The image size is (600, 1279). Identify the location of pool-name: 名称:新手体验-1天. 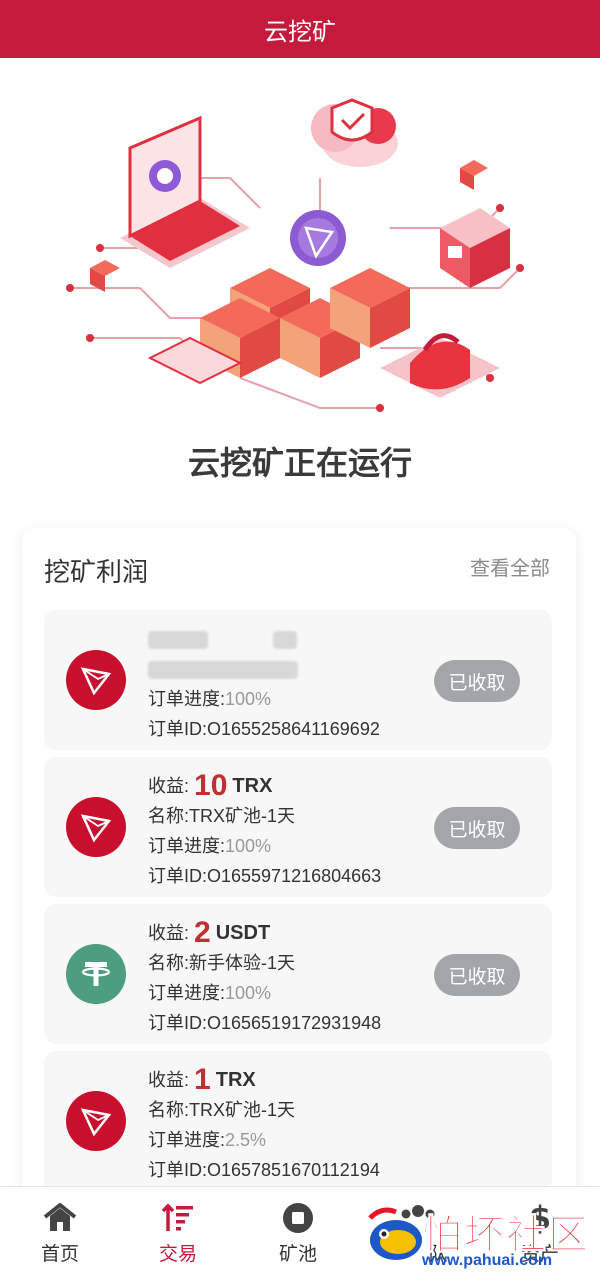
(222, 963).